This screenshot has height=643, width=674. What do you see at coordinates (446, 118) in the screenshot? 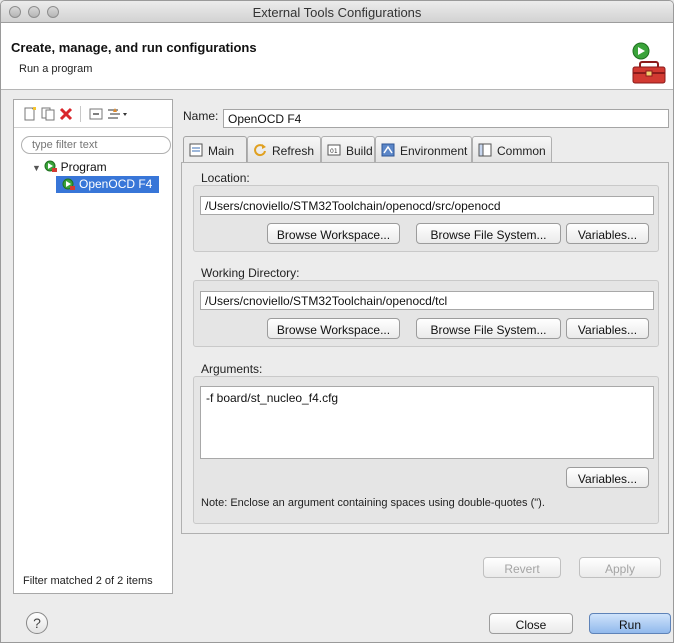
I see `name-input` at bounding box center [446, 118].